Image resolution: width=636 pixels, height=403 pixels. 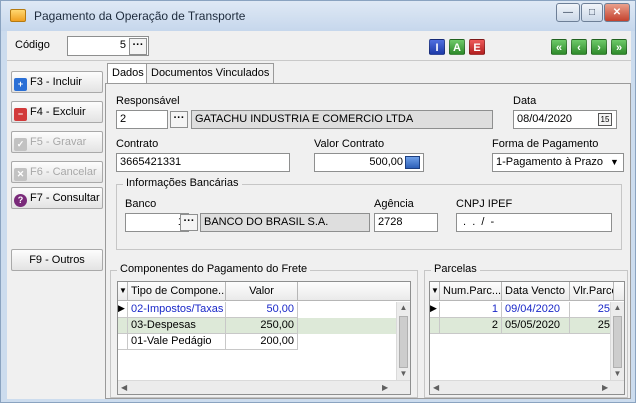 I want to click on col-data-vencto-header: Data Vencto, so click(x=536, y=291).